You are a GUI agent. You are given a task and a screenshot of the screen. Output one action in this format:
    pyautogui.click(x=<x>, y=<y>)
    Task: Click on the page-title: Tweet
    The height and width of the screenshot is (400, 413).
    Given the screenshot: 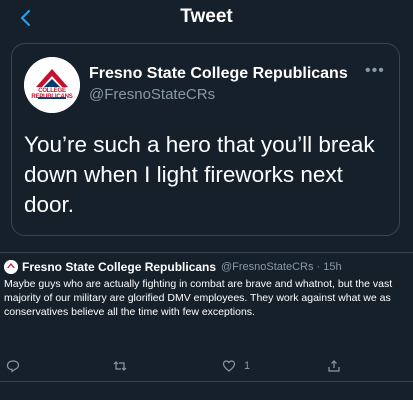 What is the action you would take?
    pyautogui.click(x=206, y=16)
    